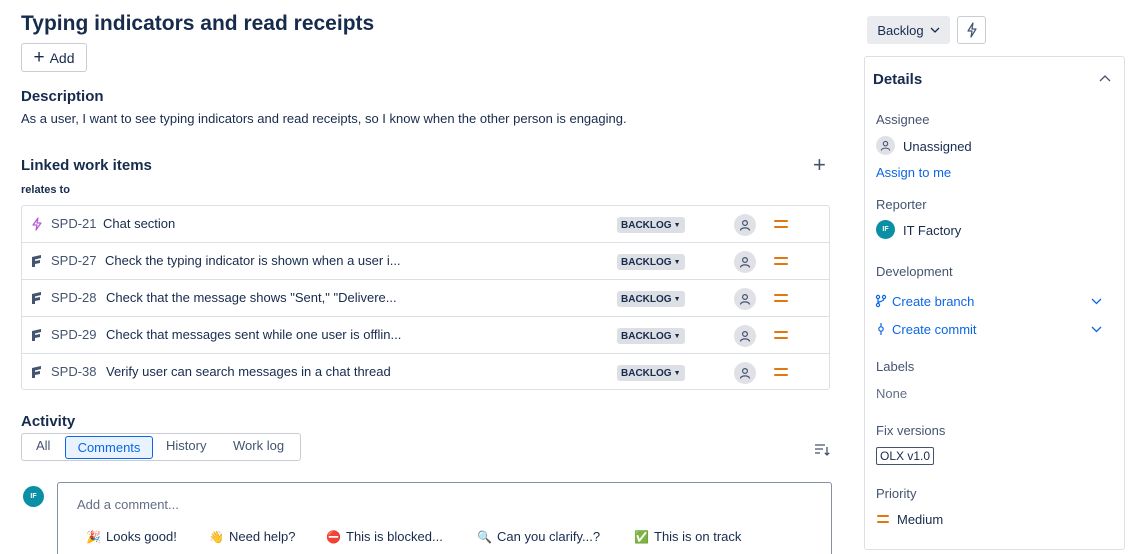 This screenshot has width=1140, height=554. I want to click on tab-history: History, so click(186, 445).